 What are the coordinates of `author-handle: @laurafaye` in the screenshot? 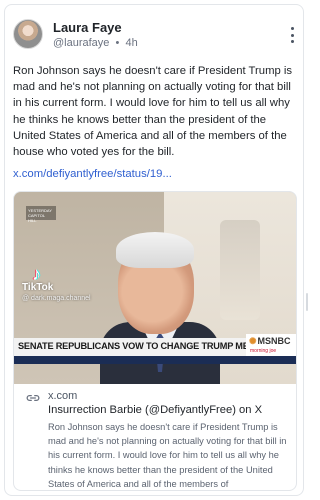 It's located at (81, 43).